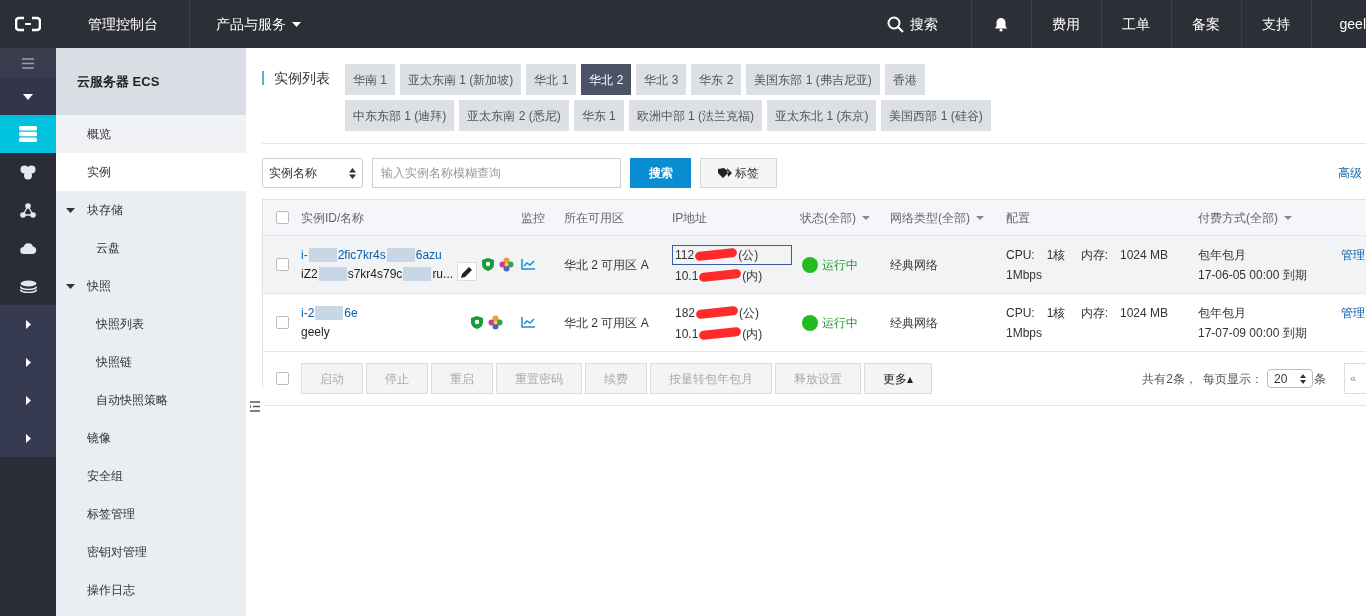 This screenshot has height=616, width=1366. What do you see at coordinates (28, 286) in the screenshot?
I see `layers-icon` at bounding box center [28, 286].